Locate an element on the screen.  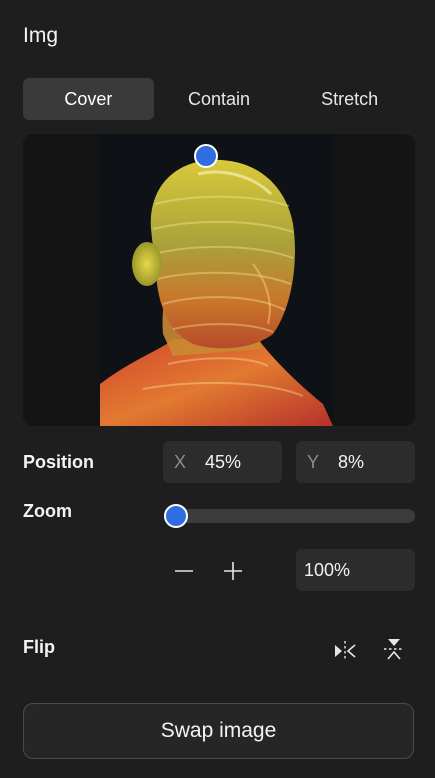
fit-mode-selector: Cover Contain Stretch is located at coordinates (219, 99).